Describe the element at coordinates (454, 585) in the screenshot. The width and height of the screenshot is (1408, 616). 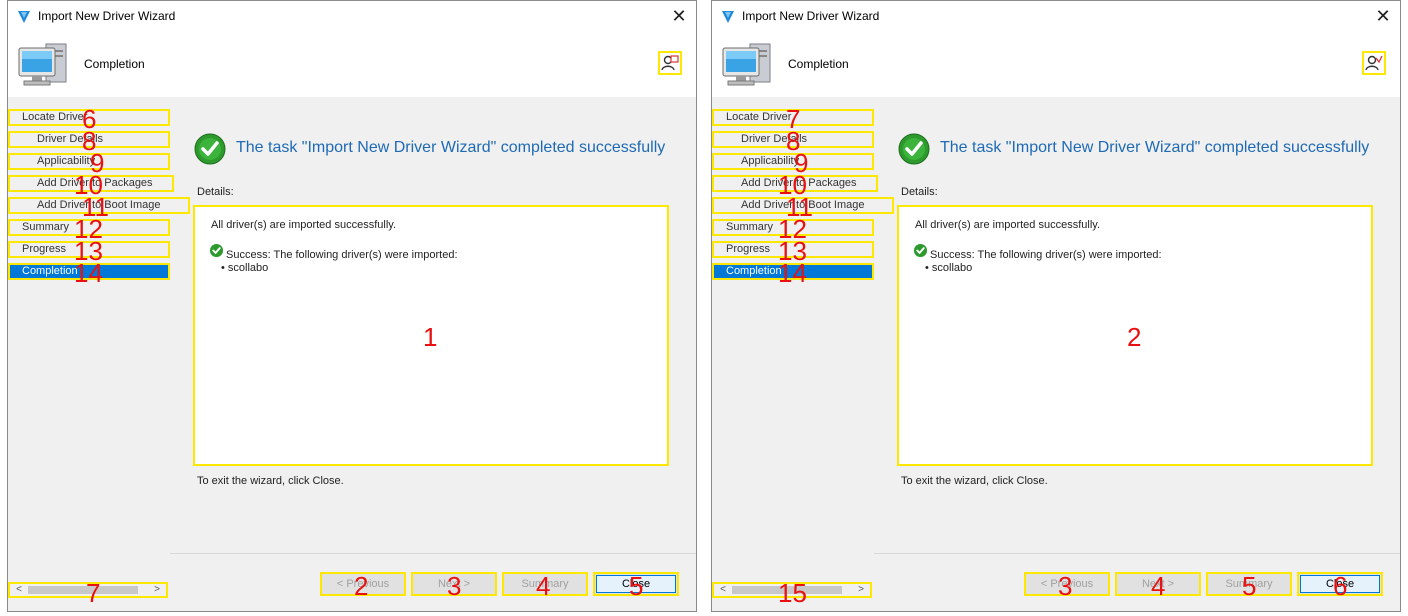
I see `next-button: Next > 3` at that location.